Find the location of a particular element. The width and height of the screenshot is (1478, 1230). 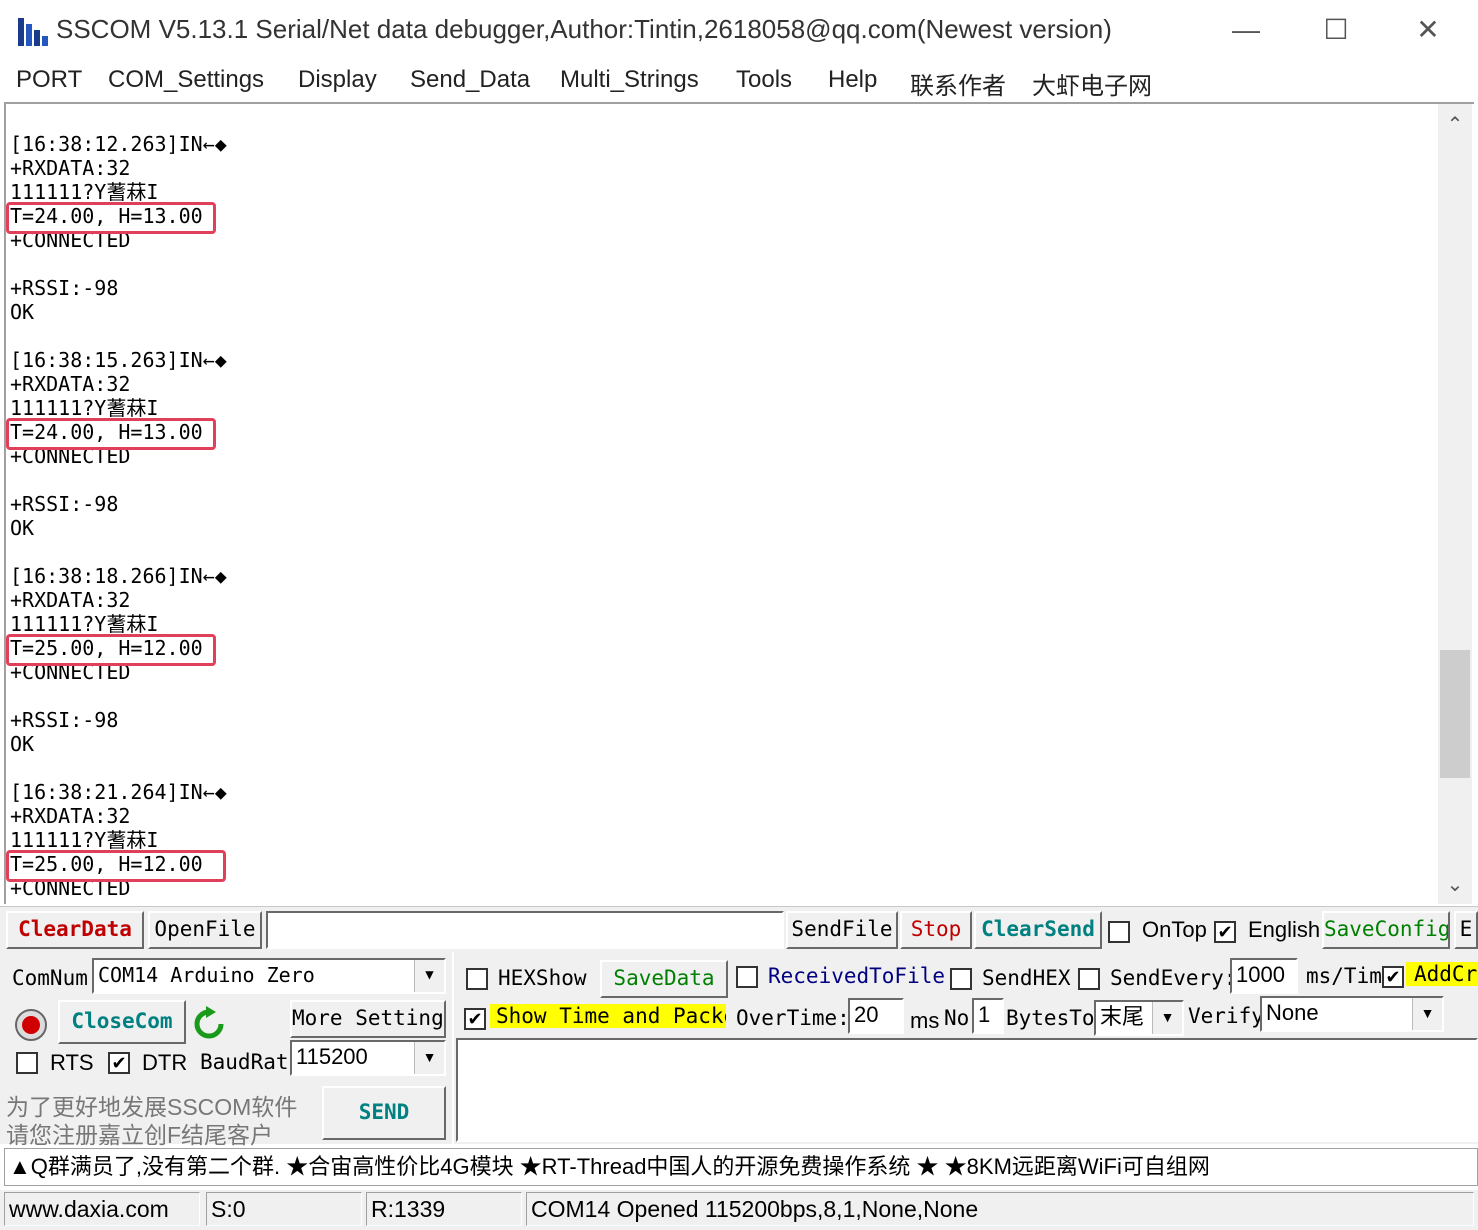

verify-value: None is located at coordinates (1292, 1012).